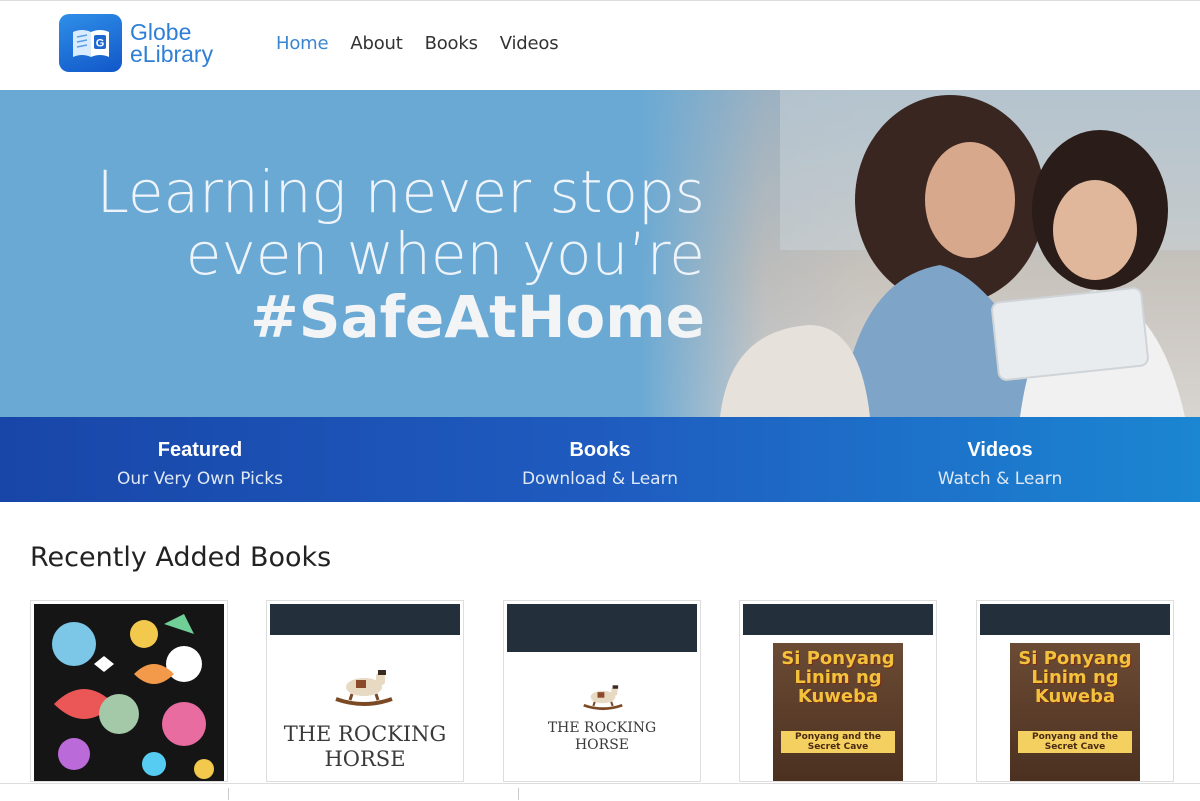 This screenshot has width=1200, height=801. I want to click on logo-text: Globe eLibrary, so click(172, 43).